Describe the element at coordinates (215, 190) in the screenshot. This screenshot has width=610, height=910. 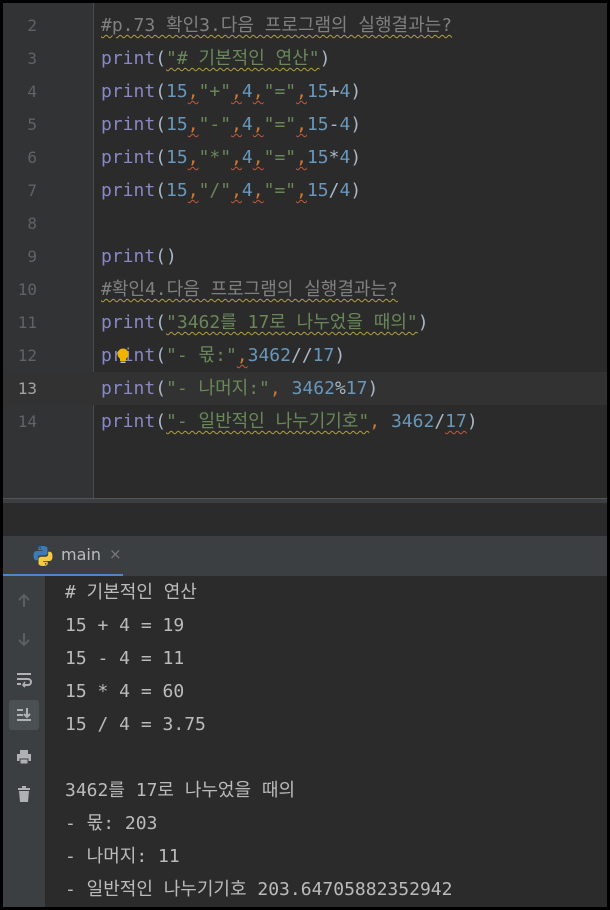
I see `string-literal: "/"` at that location.